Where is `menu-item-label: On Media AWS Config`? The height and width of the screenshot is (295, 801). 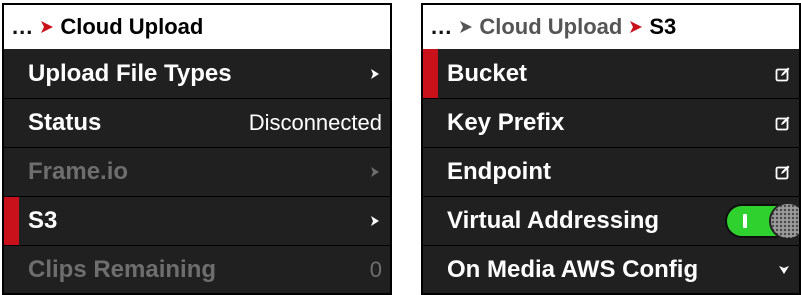
menu-item-label: On Media AWS Config is located at coordinates (573, 269).